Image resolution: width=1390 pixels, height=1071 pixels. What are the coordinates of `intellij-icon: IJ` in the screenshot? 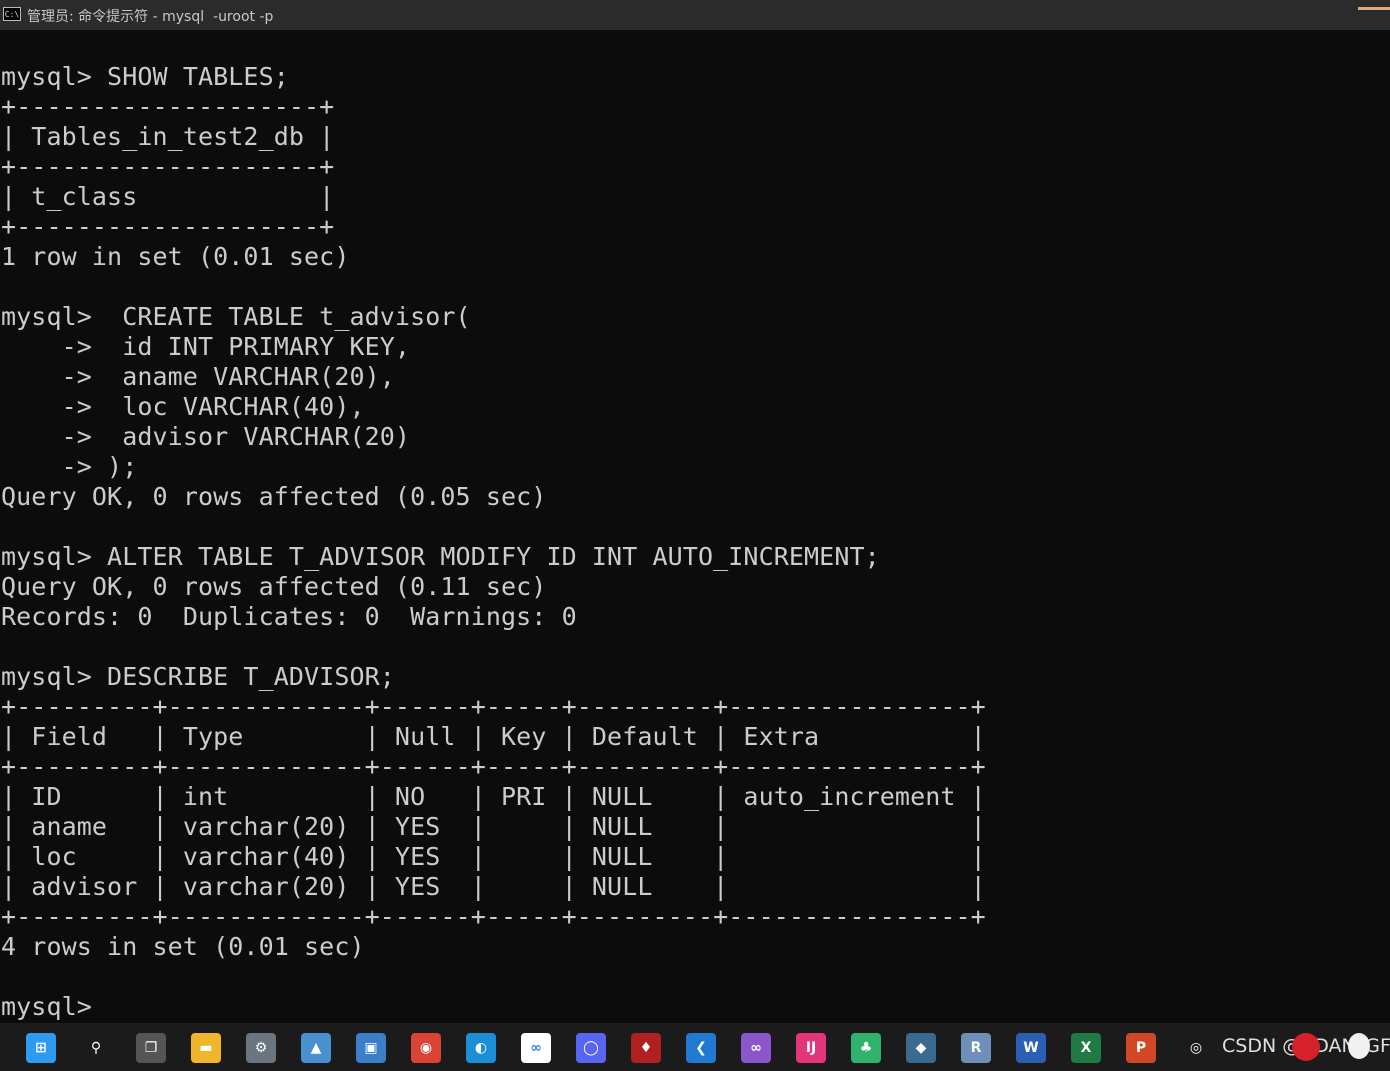 It's located at (811, 1048).